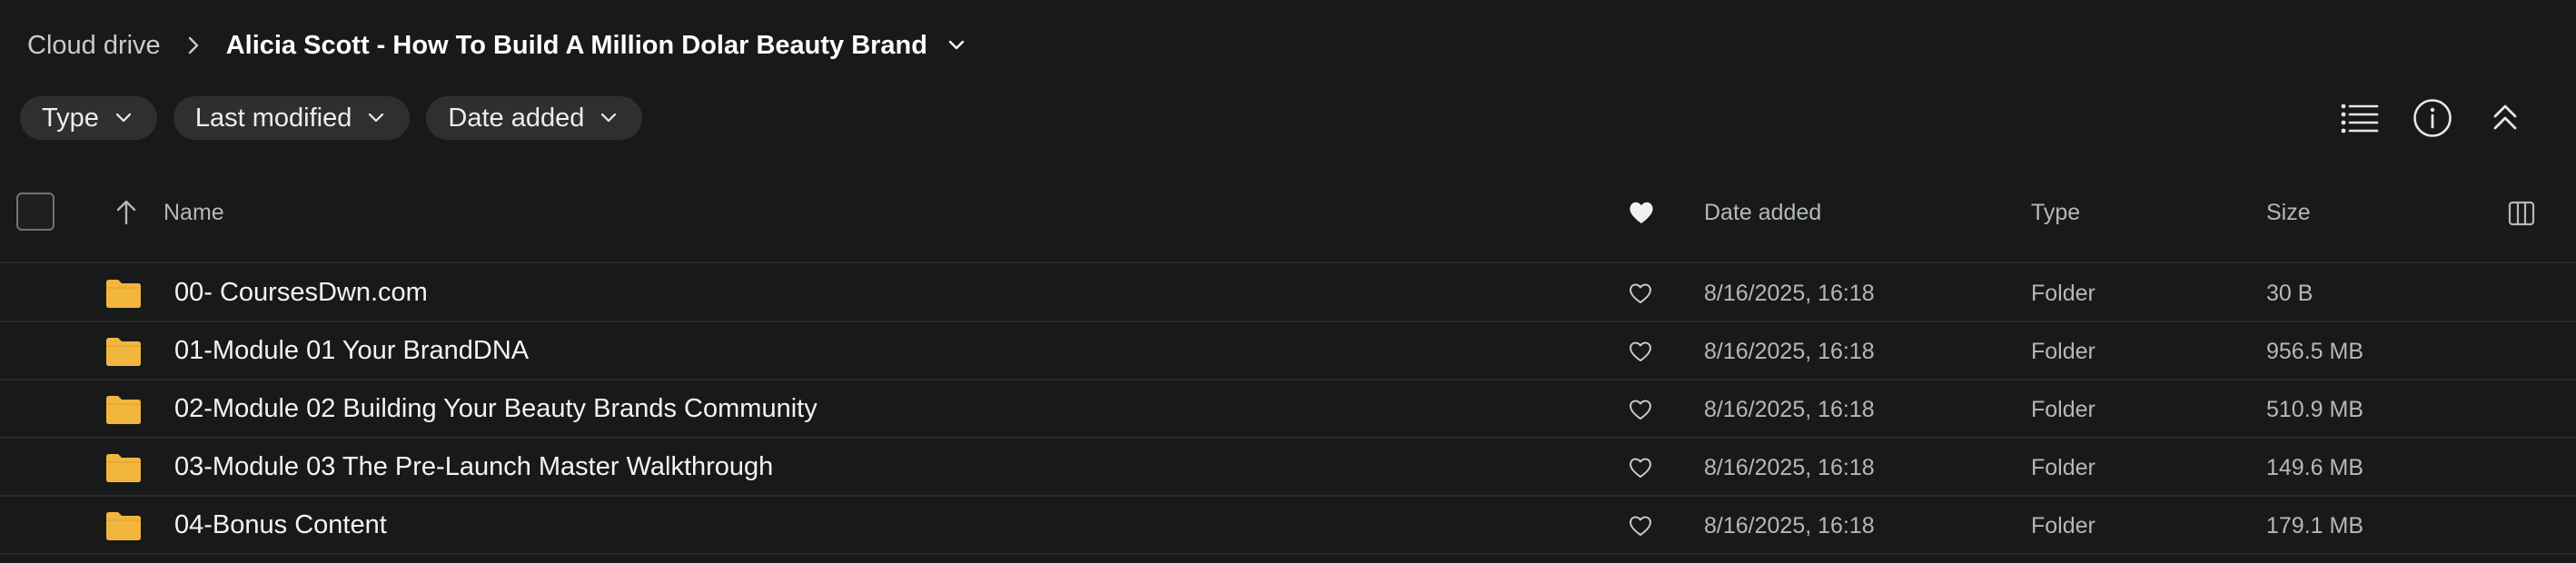  I want to click on view-toolbar, so click(2430, 118).